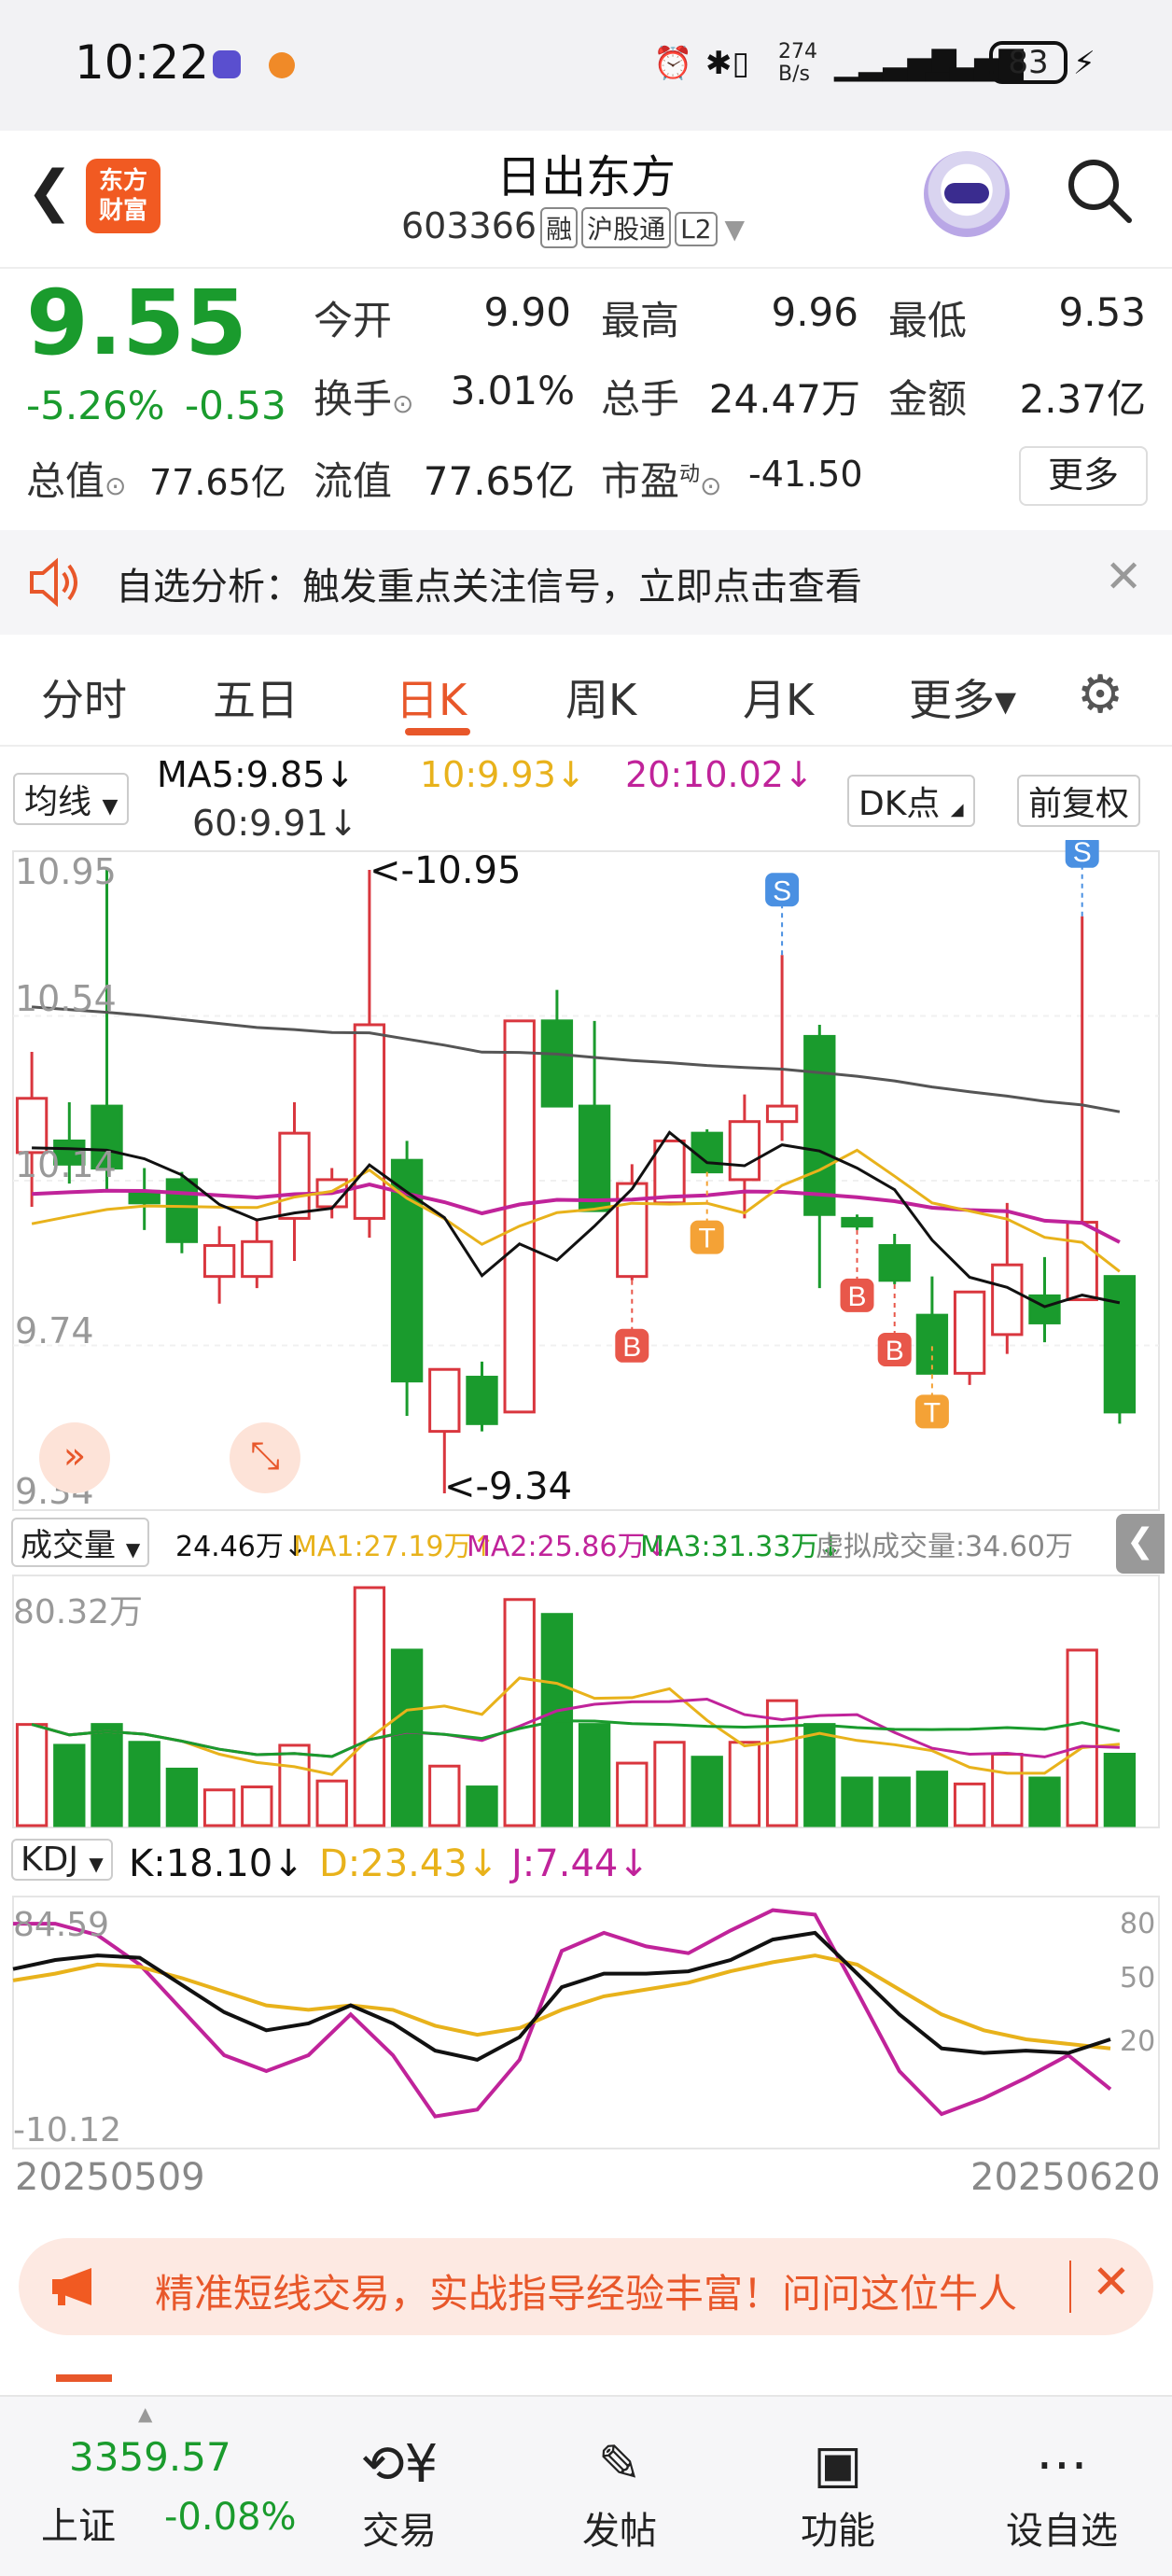 The width and height of the screenshot is (1172, 2576). Describe the element at coordinates (84, 697) in the screenshot. I see `tab-intraday: 分时` at that location.